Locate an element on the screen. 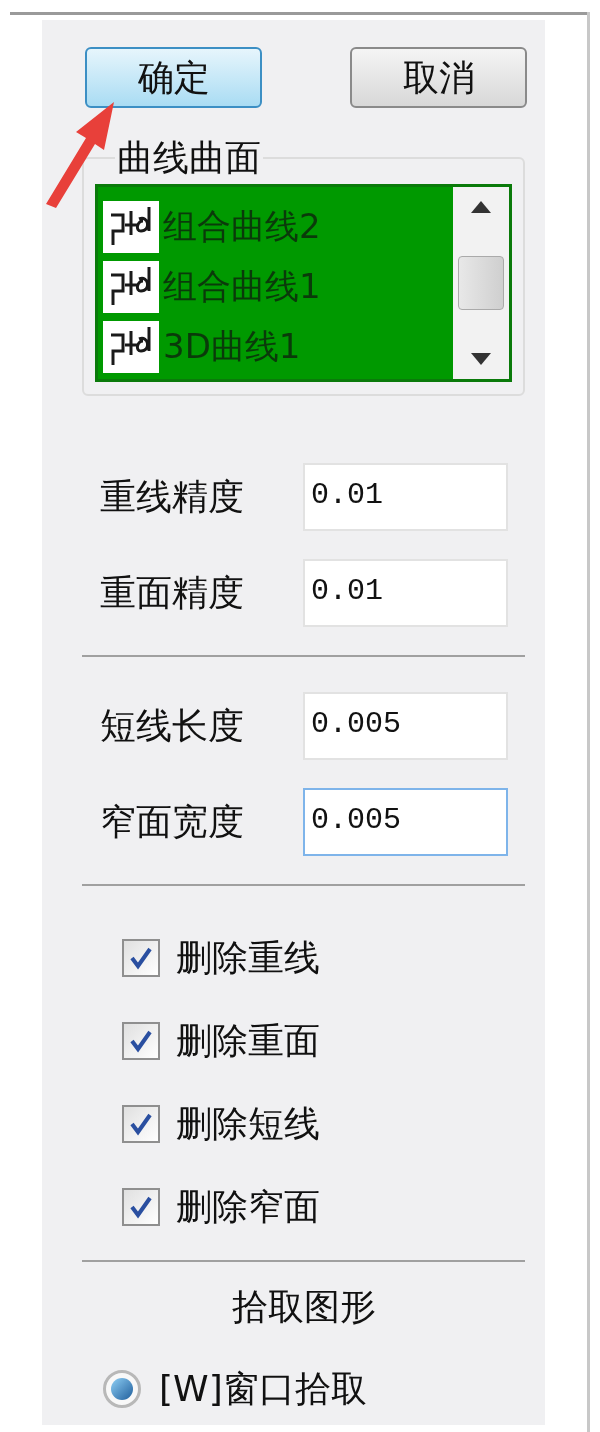 This screenshot has height=1432, width=600. cancel-button: 取消 is located at coordinates (438, 77).